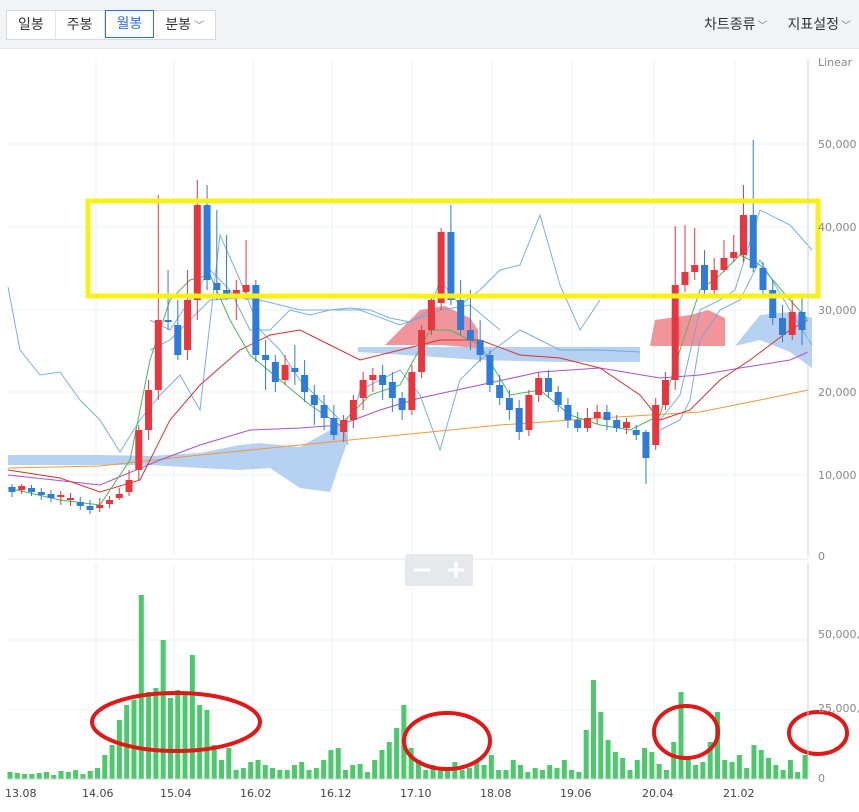 The height and width of the screenshot is (812, 859). Describe the element at coordinates (821, 556) in the screenshot. I see `price-tick: 0` at that location.